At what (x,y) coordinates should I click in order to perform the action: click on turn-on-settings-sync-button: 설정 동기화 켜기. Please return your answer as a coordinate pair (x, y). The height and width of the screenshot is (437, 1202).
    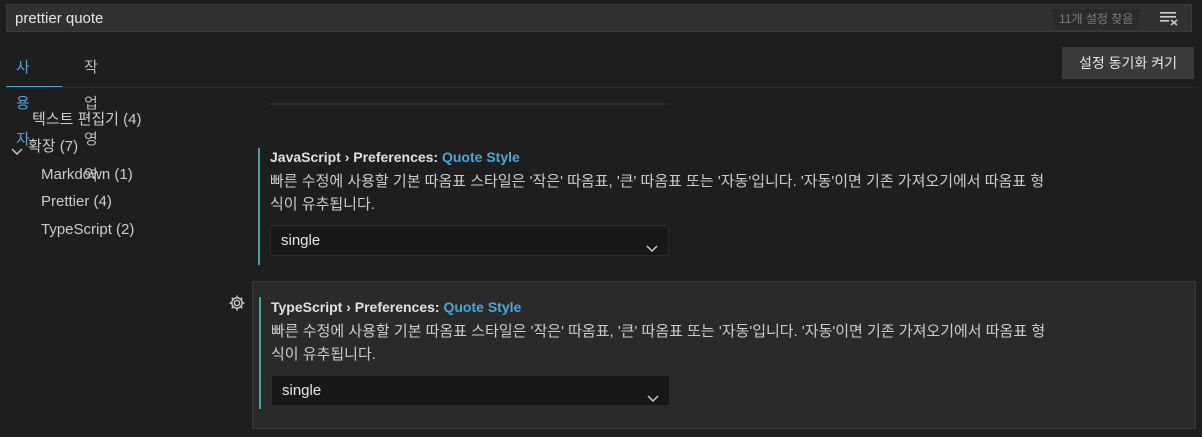
    Looking at the image, I should click on (1128, 63).